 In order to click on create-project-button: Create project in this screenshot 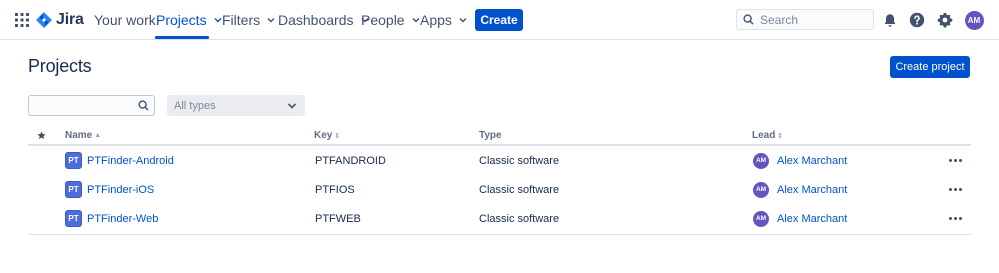, I will do `click(930, 67)`.